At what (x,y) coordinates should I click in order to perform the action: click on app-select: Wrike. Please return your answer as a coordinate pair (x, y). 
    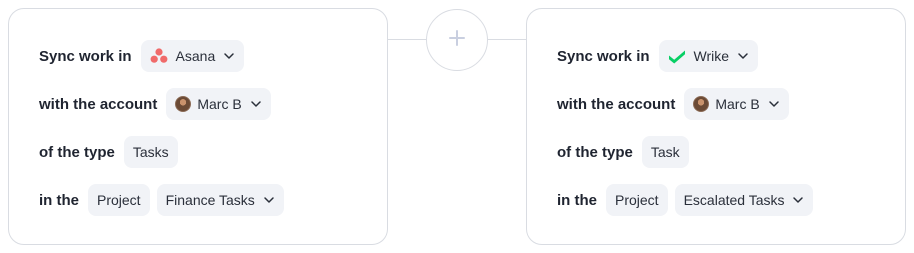
    Looking at the image, I should click on (708, 56).